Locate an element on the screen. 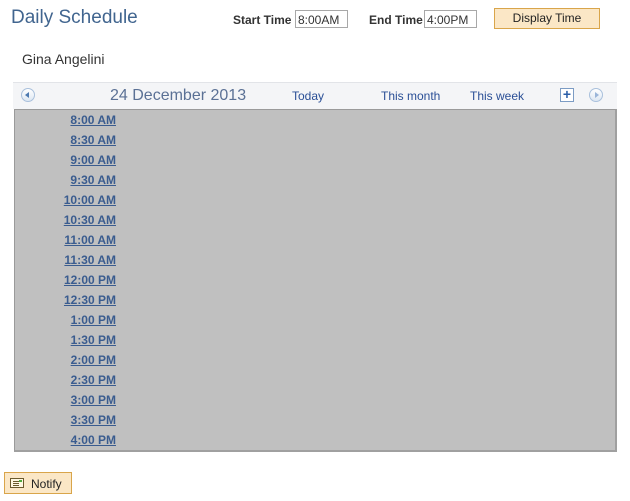 This screenshot has height=501, width=630. time-slot-link: 9:30 AM is located at coordinates (93, 180).